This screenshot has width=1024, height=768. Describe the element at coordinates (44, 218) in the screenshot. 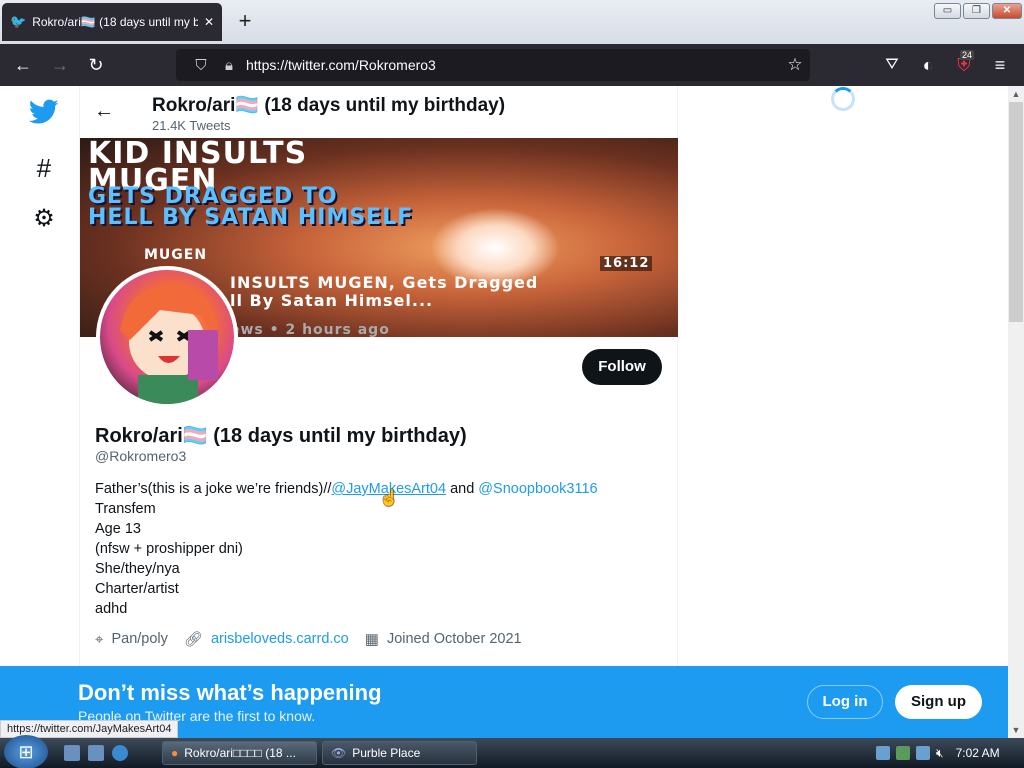

I see `settings-gear-icon: ⚙` at that location.